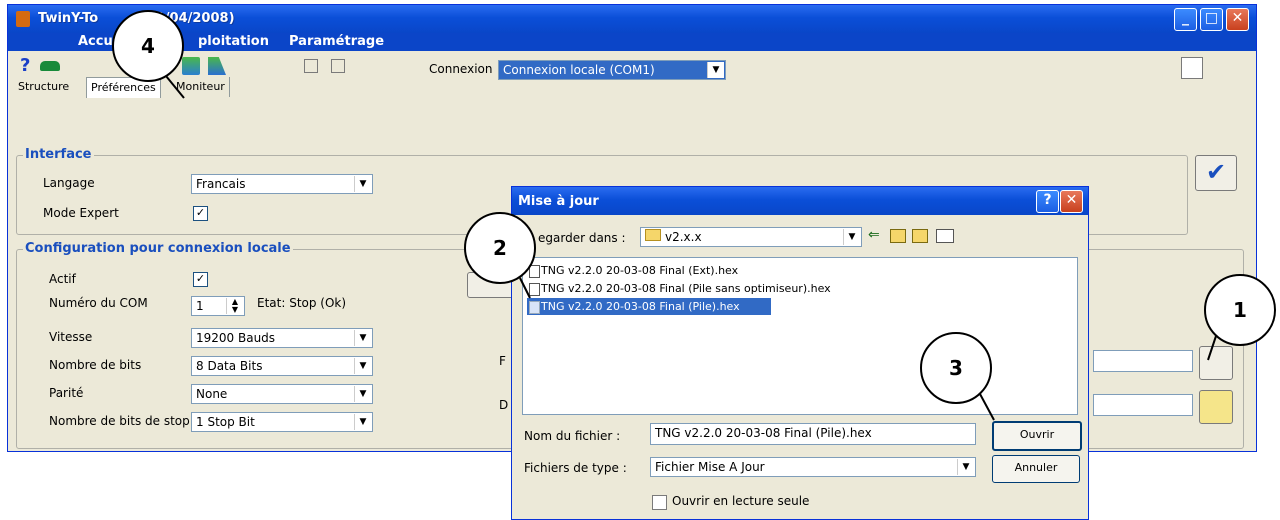  What do you see at coordinates (175, 87) in the screenshot?
I see `callout-4-leader` at bounding box center [175, 87].